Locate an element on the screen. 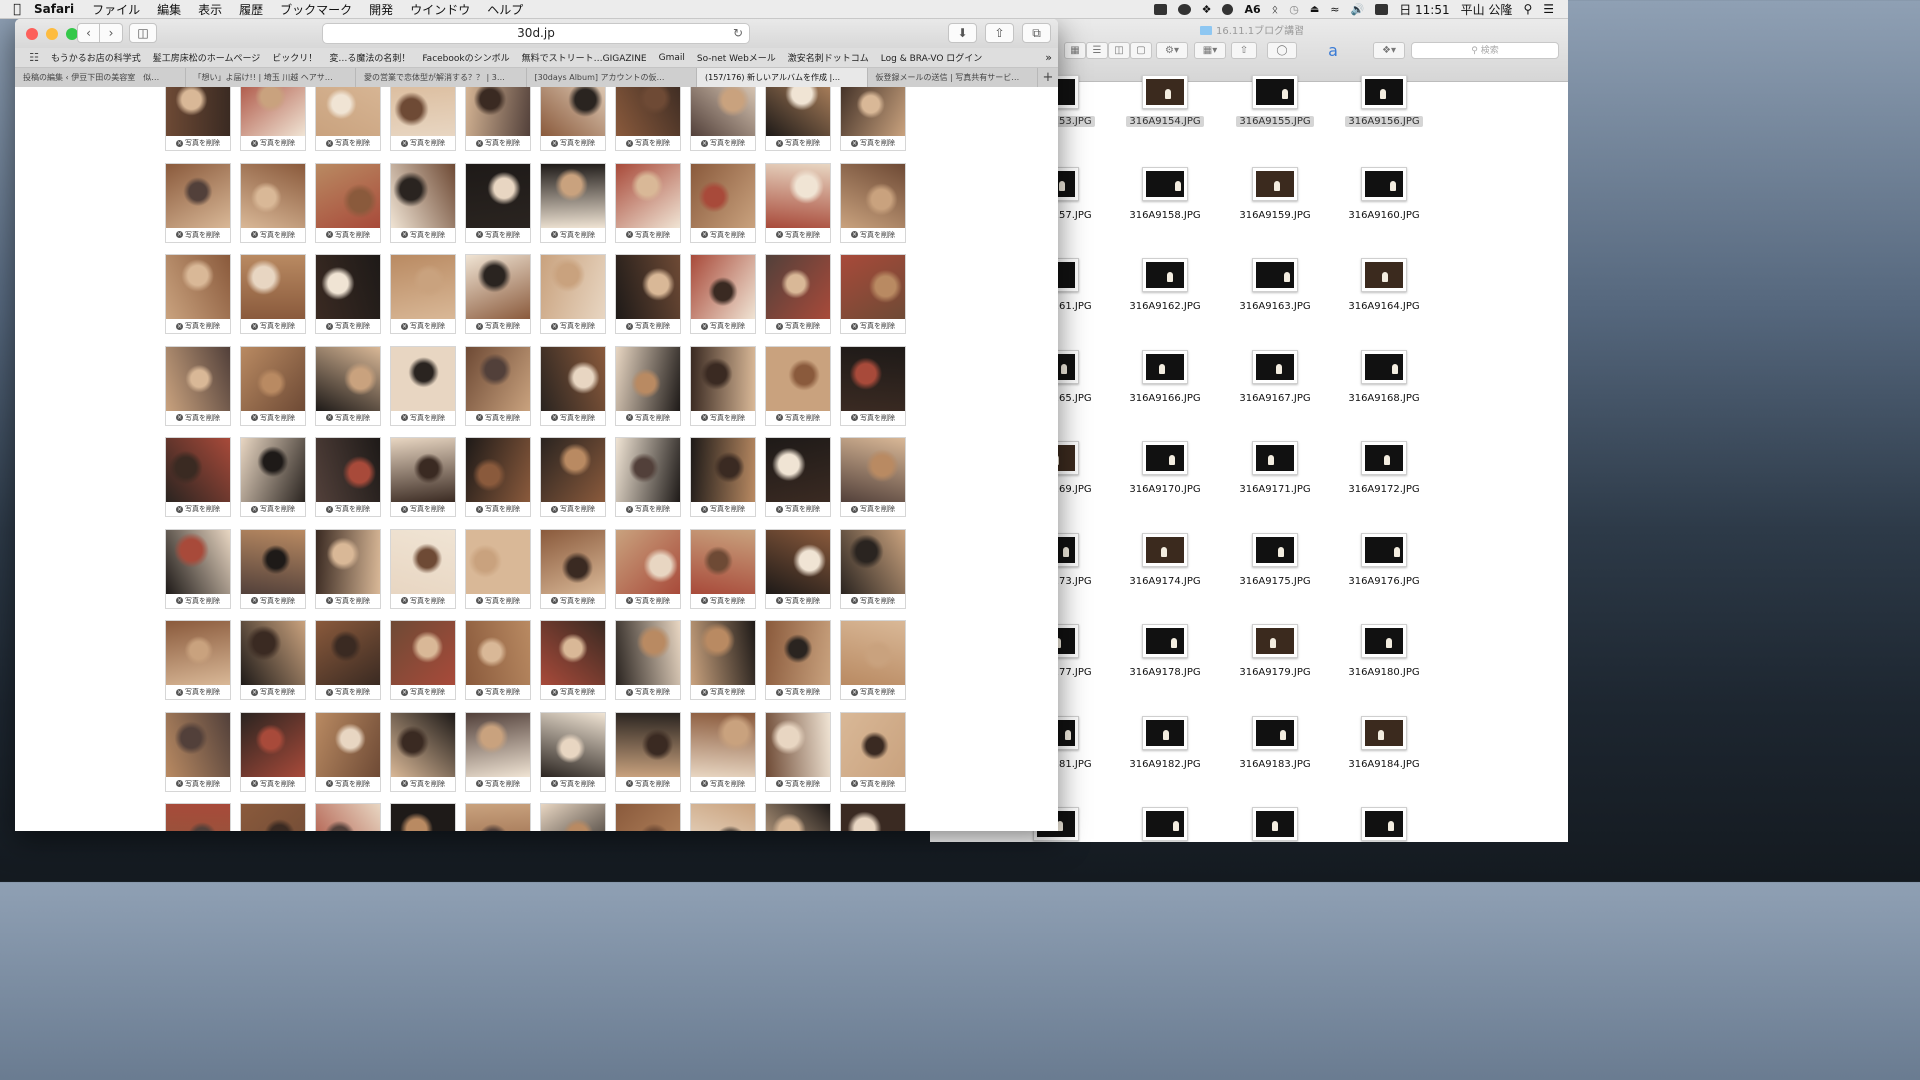  bookmark-item: もうかるお店の科学式 is located at coordinates (96, 57).